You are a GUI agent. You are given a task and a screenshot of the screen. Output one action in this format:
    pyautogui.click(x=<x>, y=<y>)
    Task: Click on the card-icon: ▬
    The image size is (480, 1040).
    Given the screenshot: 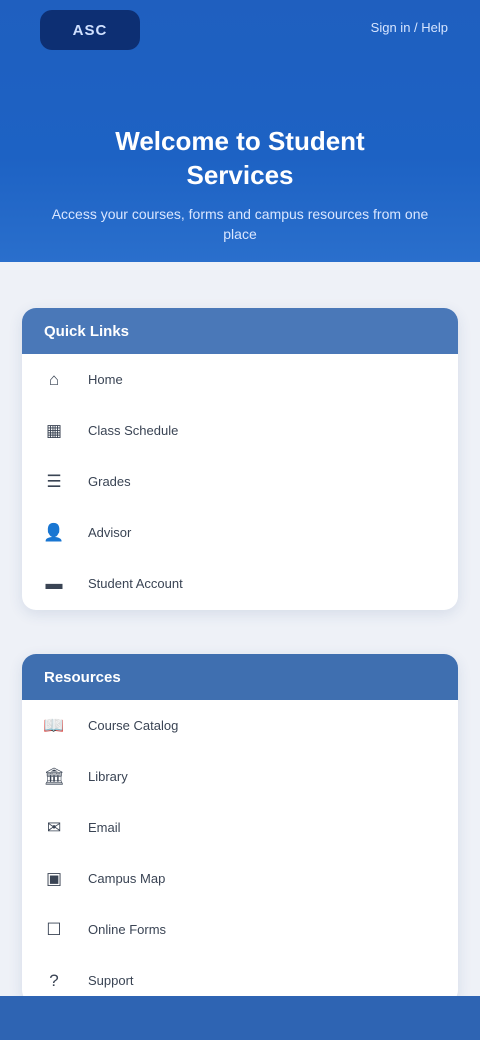 What is the action you would take?
    pyautogui.click(x=54, y=583)
    